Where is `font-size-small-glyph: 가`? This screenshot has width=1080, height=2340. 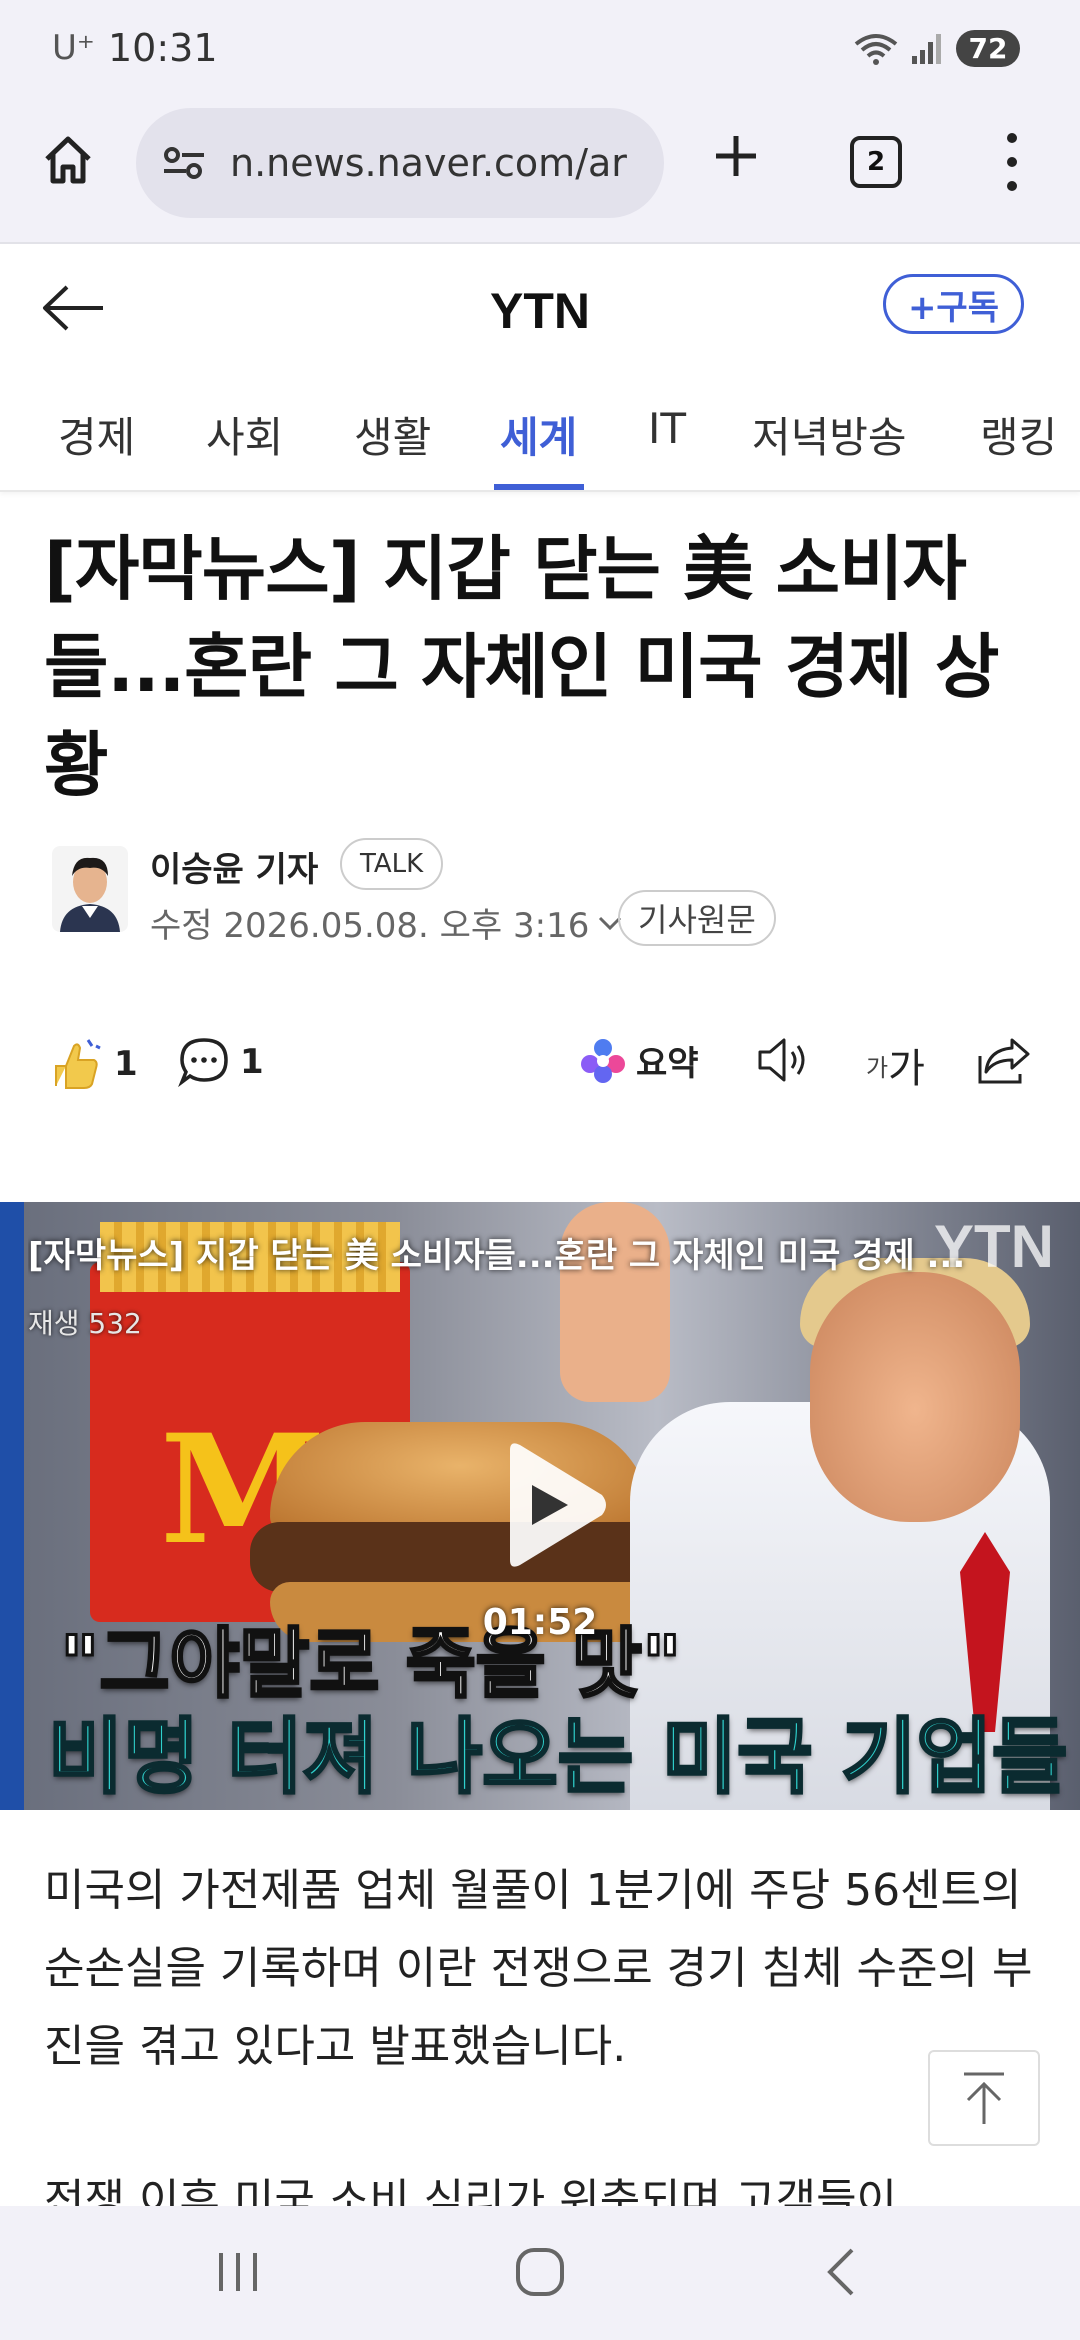 font-size-small-glyph: 가 is located at coordinates (877, 1067).